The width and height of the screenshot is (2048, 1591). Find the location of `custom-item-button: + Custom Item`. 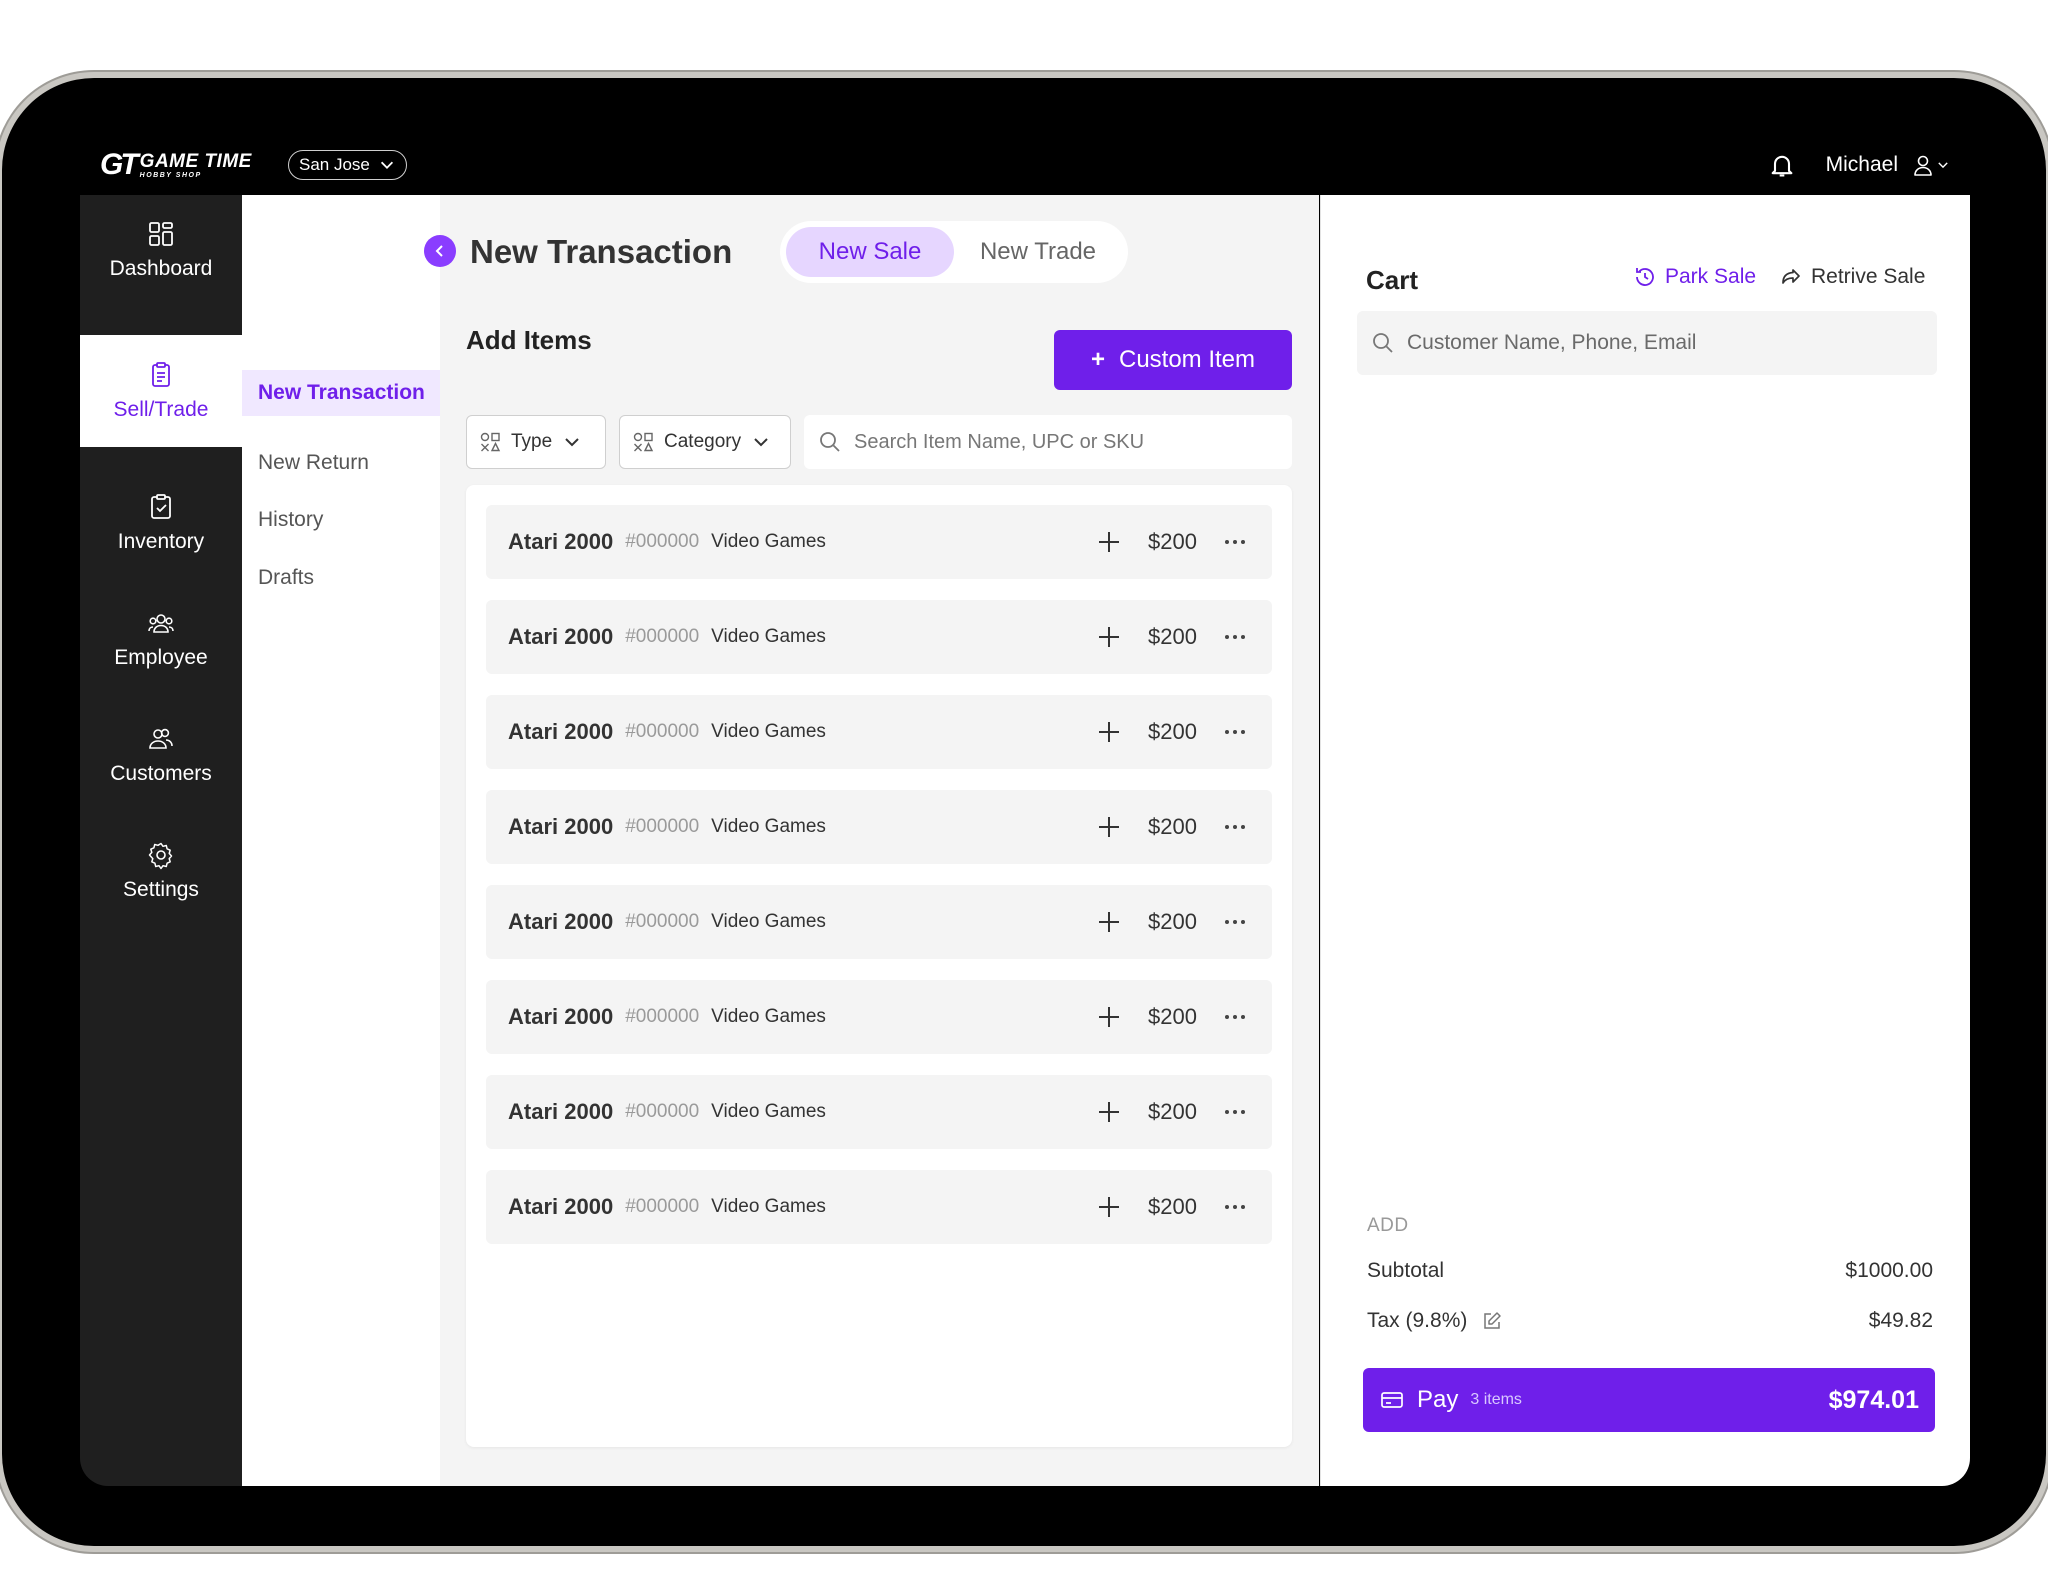

custom-item-button: + Custom Item is located at coordinates (1173, 360).